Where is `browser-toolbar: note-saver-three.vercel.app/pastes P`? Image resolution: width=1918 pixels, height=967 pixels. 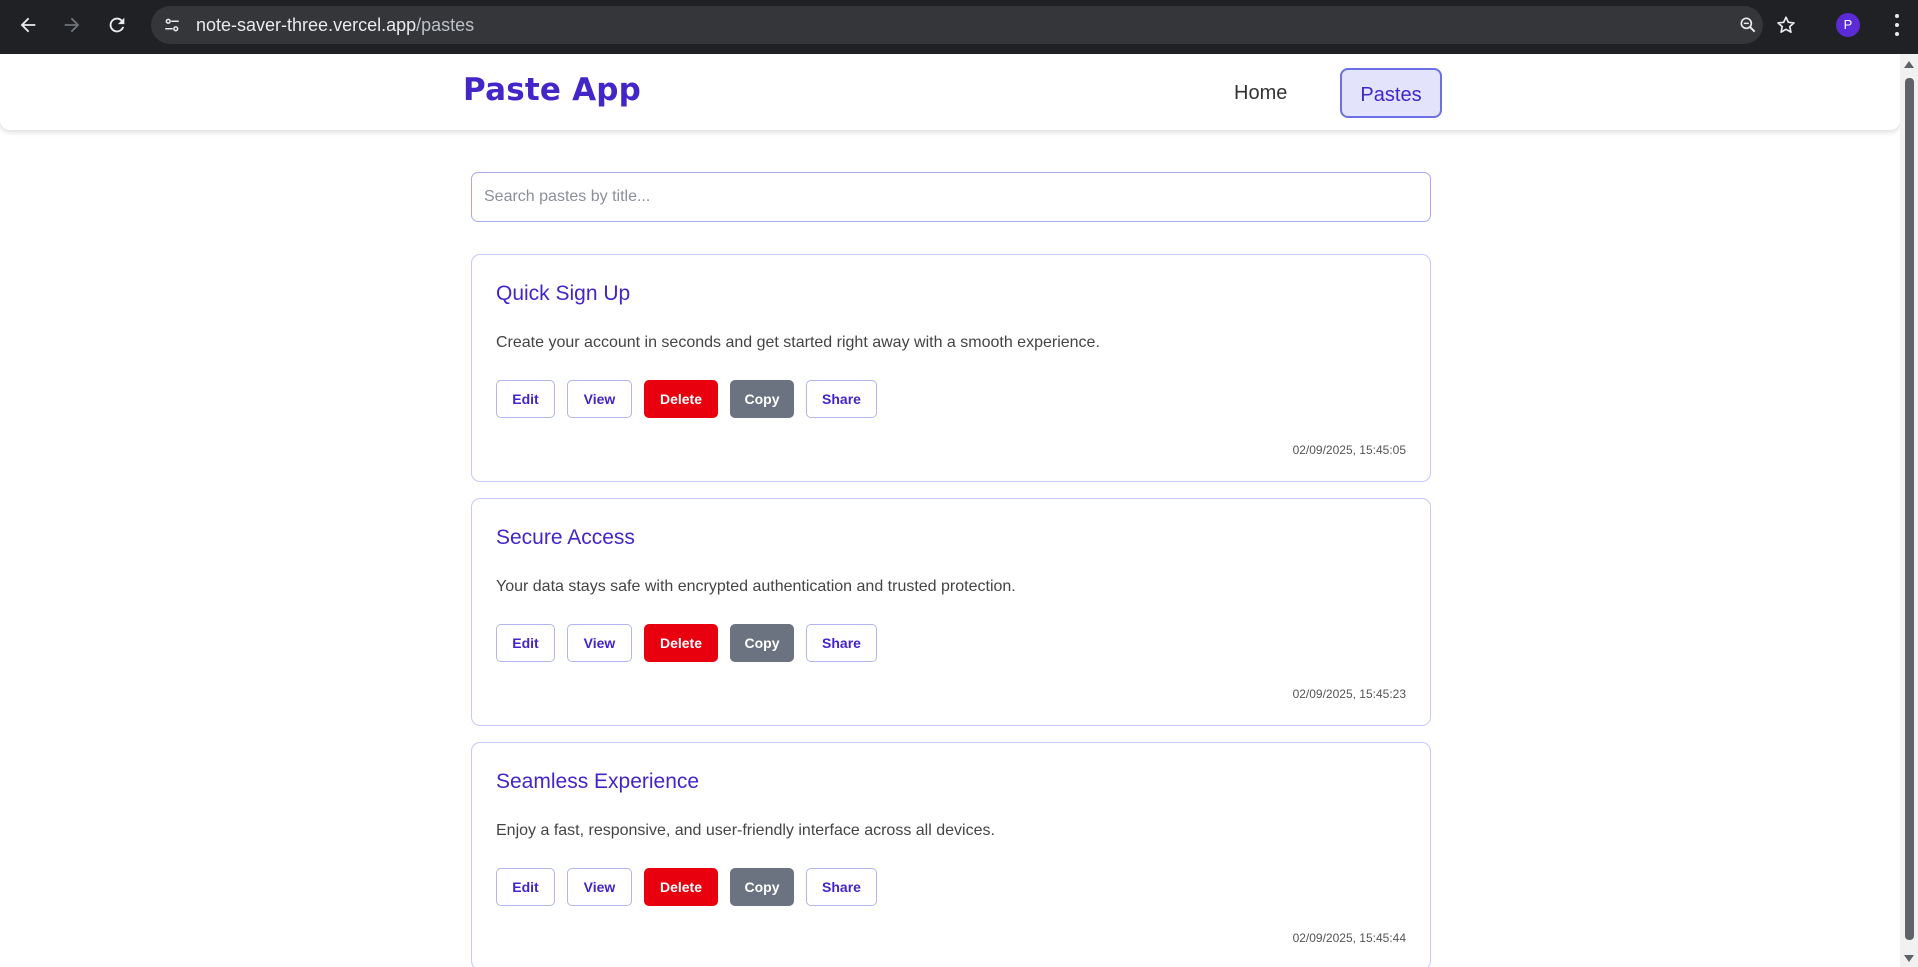 browser-toolbar: note-saver-three.vercel.app/pastes P is located at coordinates (959, 27).